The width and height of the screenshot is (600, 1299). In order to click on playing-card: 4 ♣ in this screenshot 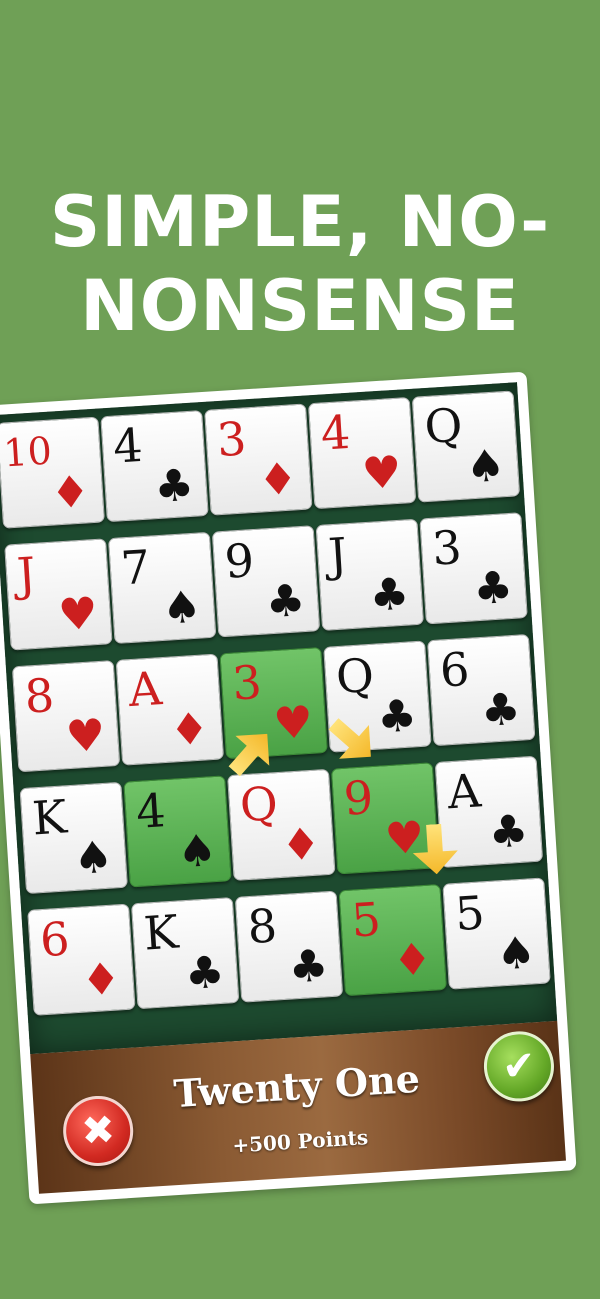, I will do `click(154, 466)`.